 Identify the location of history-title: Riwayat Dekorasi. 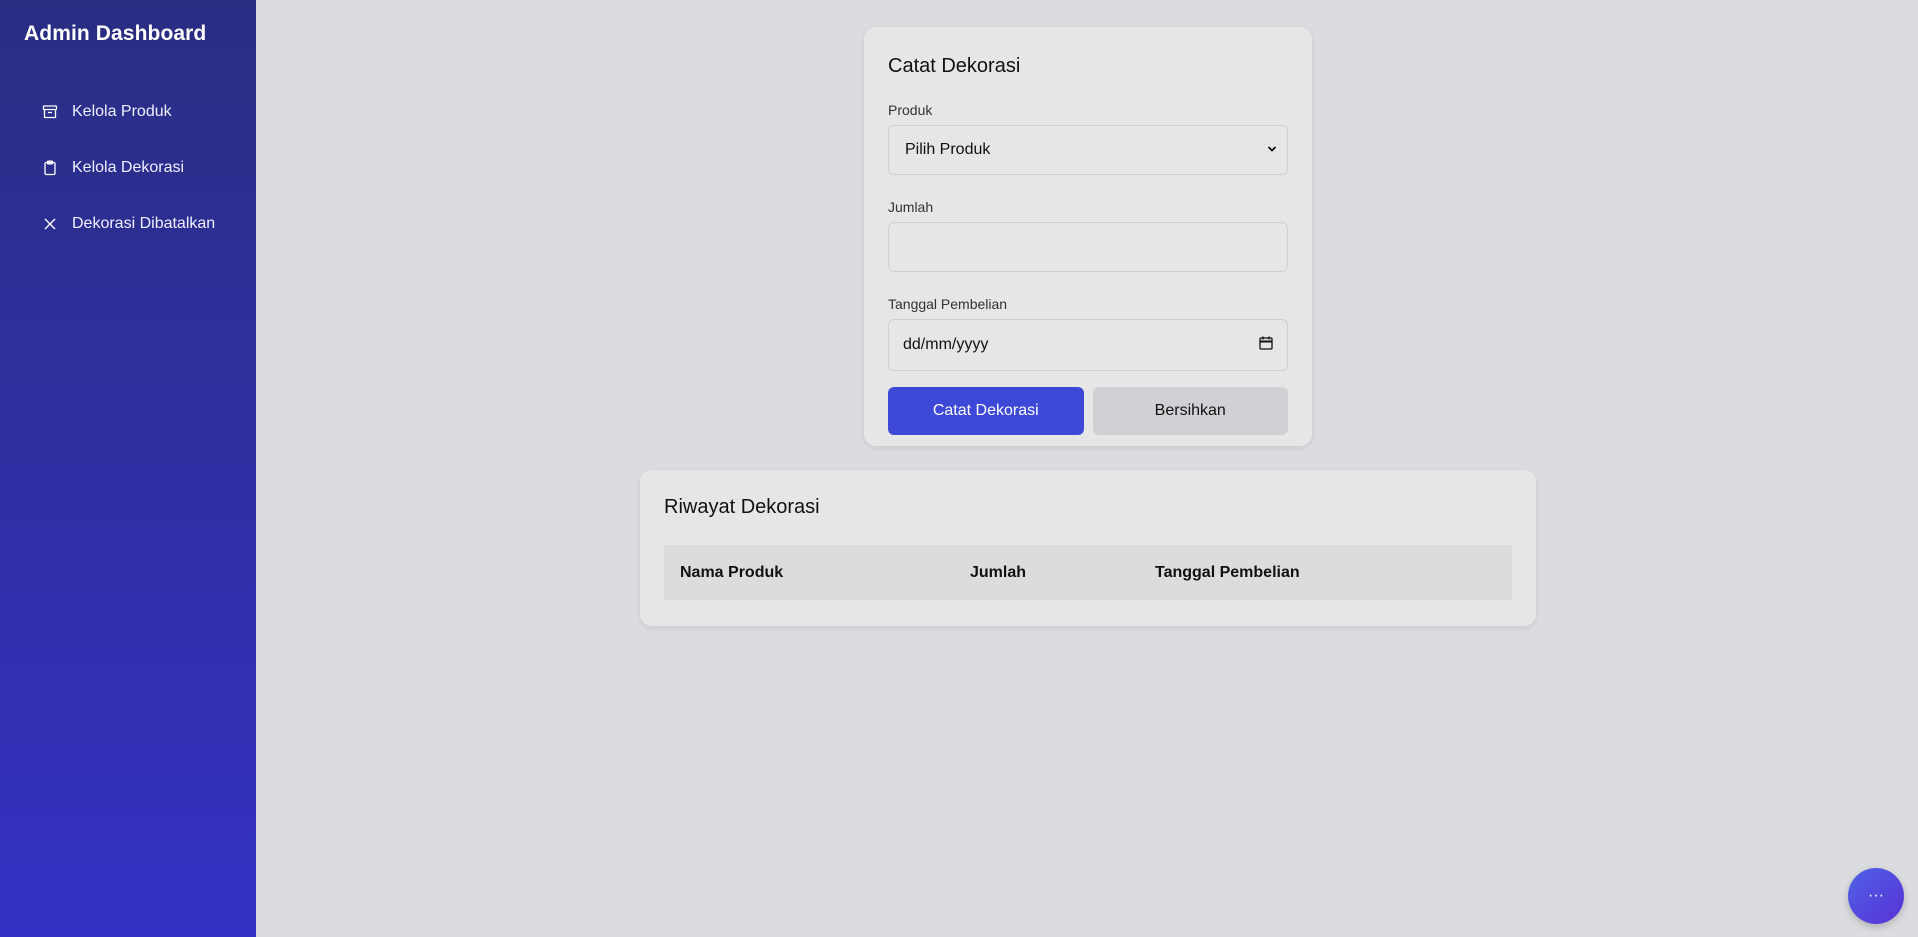
(742, 507).